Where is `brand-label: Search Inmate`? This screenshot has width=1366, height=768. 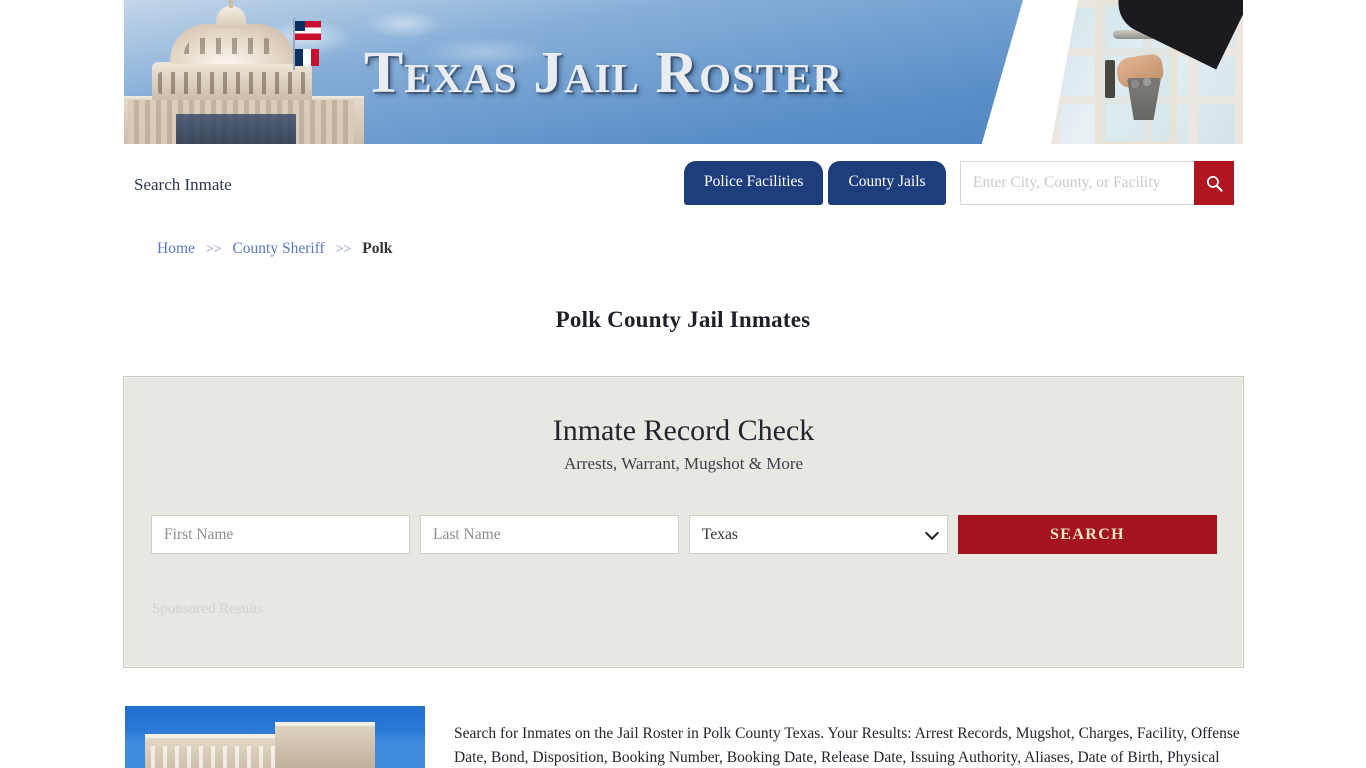
brand-label: Search Inmate is located at coordinates (183, 184).